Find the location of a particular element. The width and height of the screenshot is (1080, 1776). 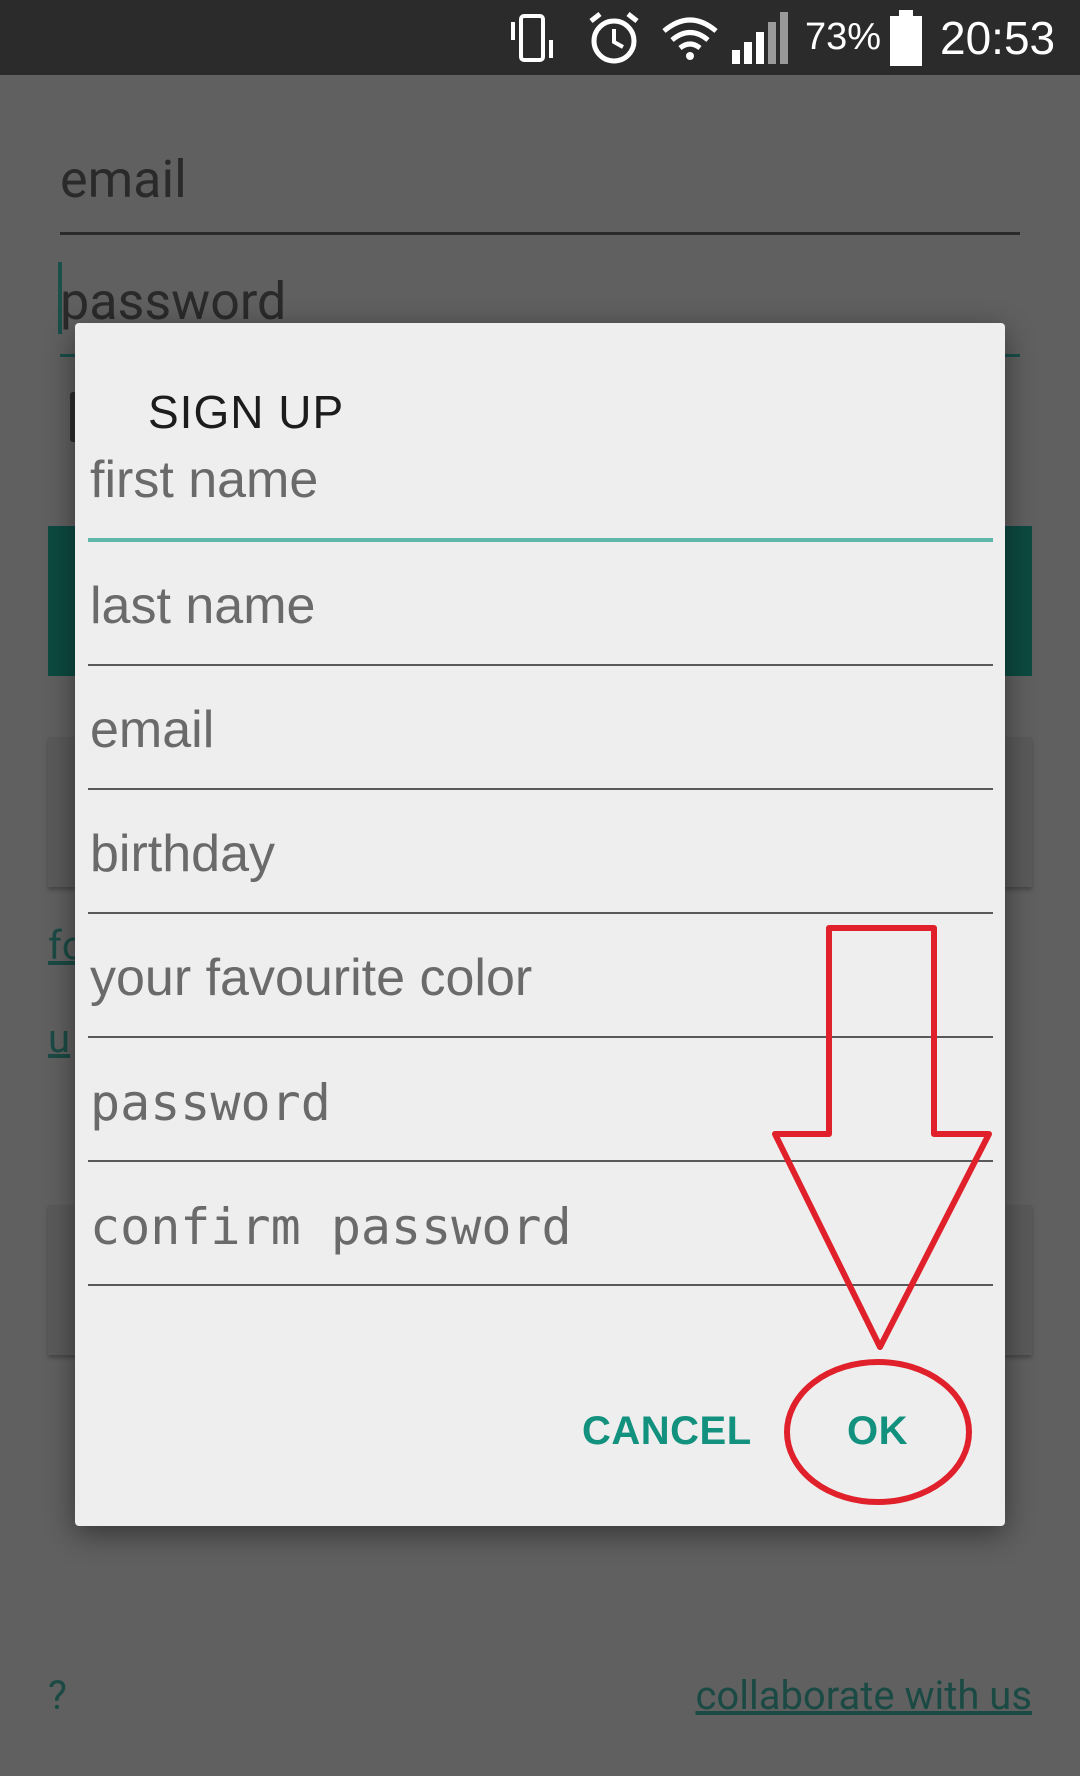

email-placeholder: email is located at coordinates (152, 730).